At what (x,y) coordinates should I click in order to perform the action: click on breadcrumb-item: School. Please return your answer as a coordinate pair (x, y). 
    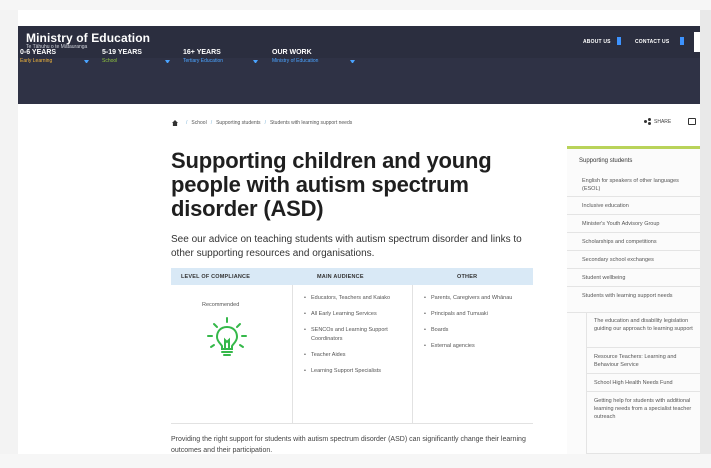
    Looking at the image, I should click on (198, 123).